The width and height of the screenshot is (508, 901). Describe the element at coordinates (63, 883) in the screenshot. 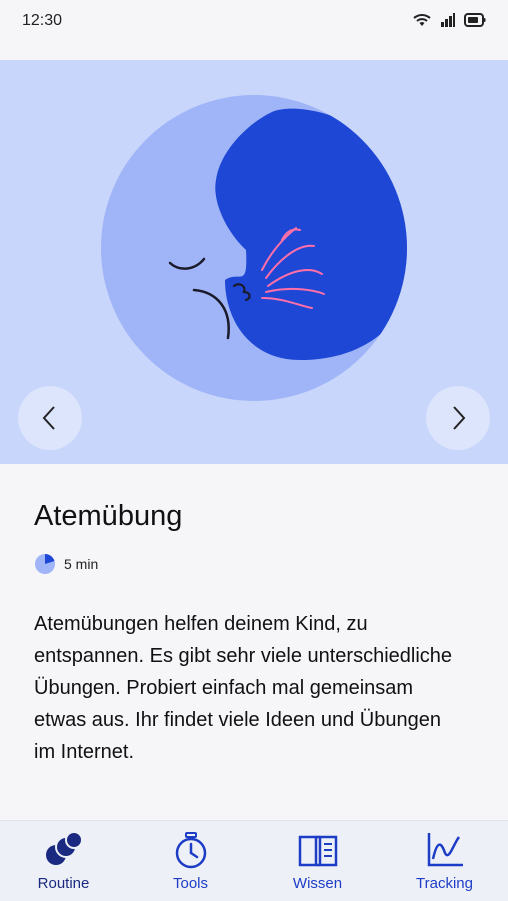

I see `tab-routine-label: Routine` at that location.